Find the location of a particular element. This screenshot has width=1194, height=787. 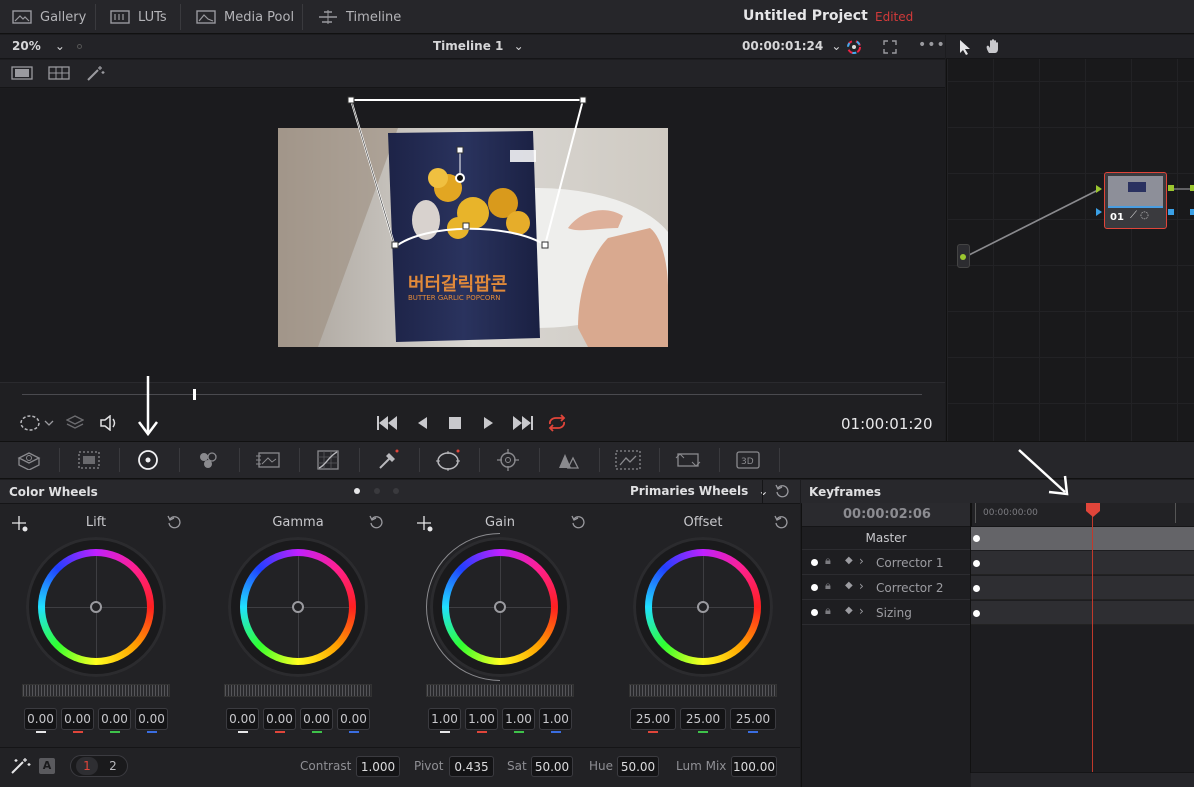

magic-wand-icon is located at coordinates (96, 73).